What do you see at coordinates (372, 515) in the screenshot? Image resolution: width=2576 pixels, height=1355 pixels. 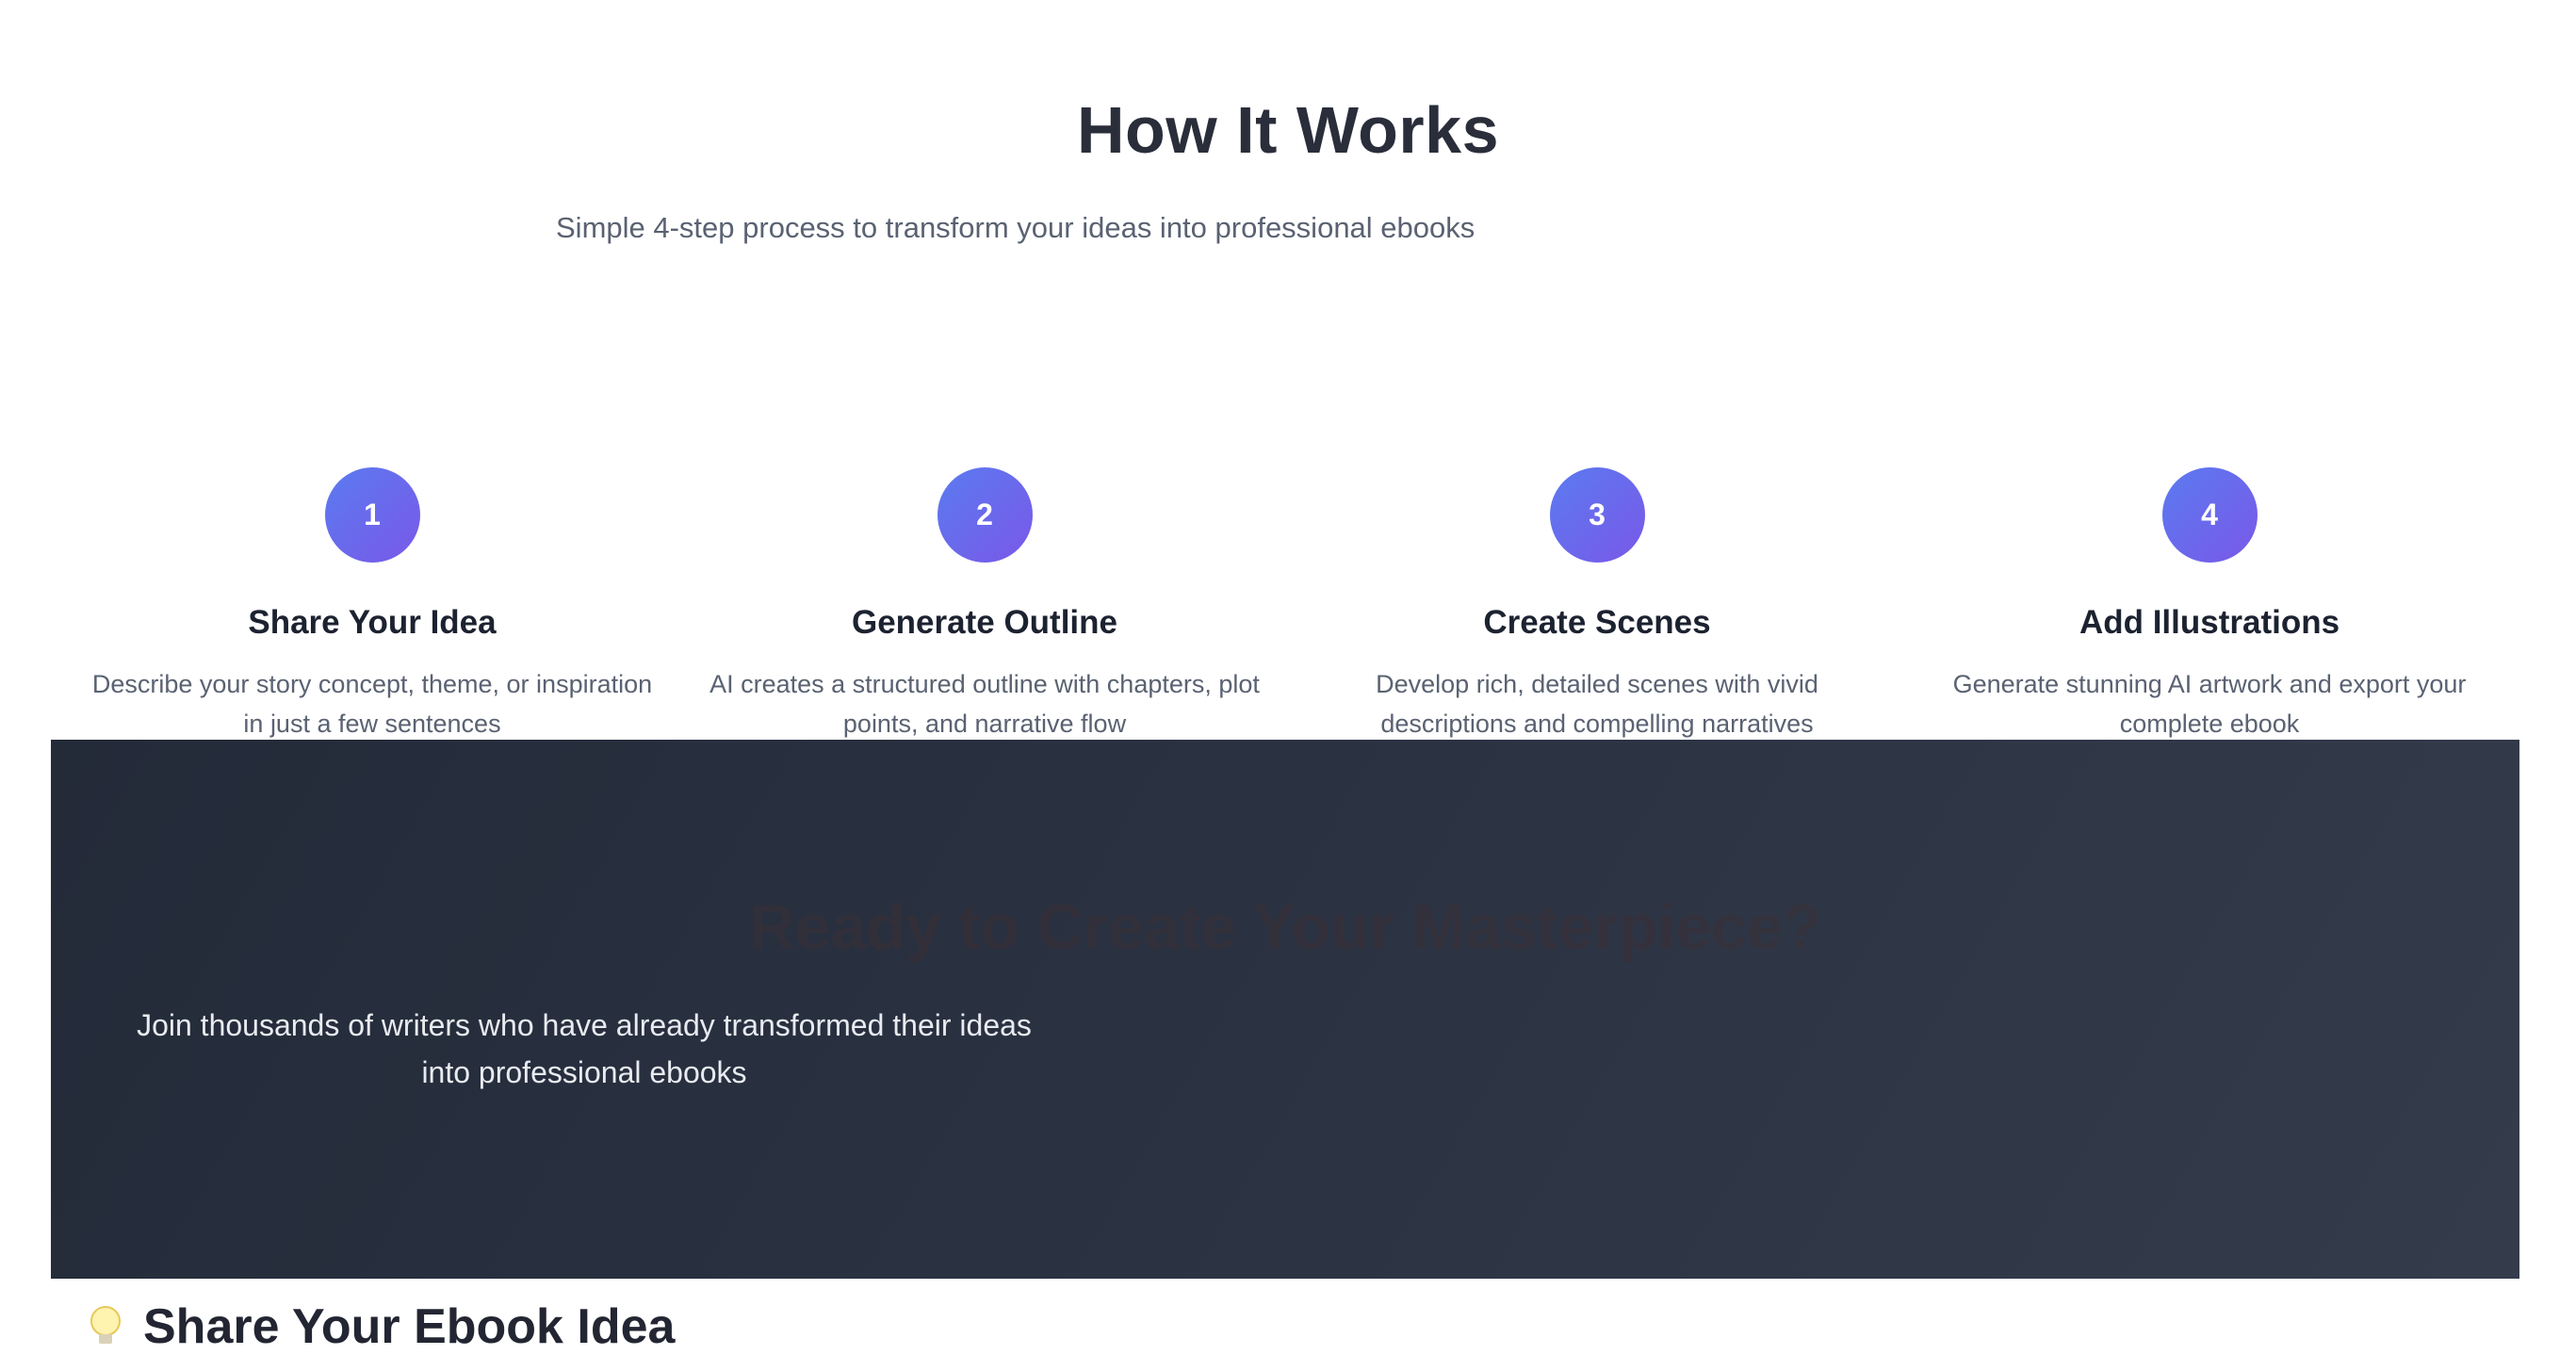 I see `step-number-badge: 1` at bounding box center [372, 515].